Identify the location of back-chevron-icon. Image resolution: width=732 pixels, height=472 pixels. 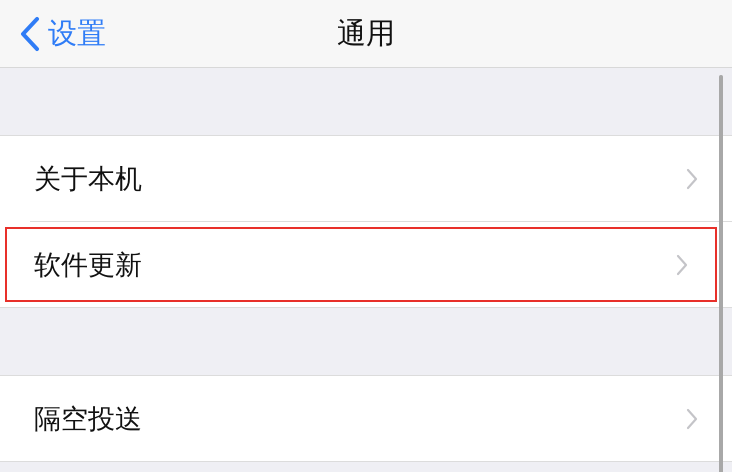
(30, 34).